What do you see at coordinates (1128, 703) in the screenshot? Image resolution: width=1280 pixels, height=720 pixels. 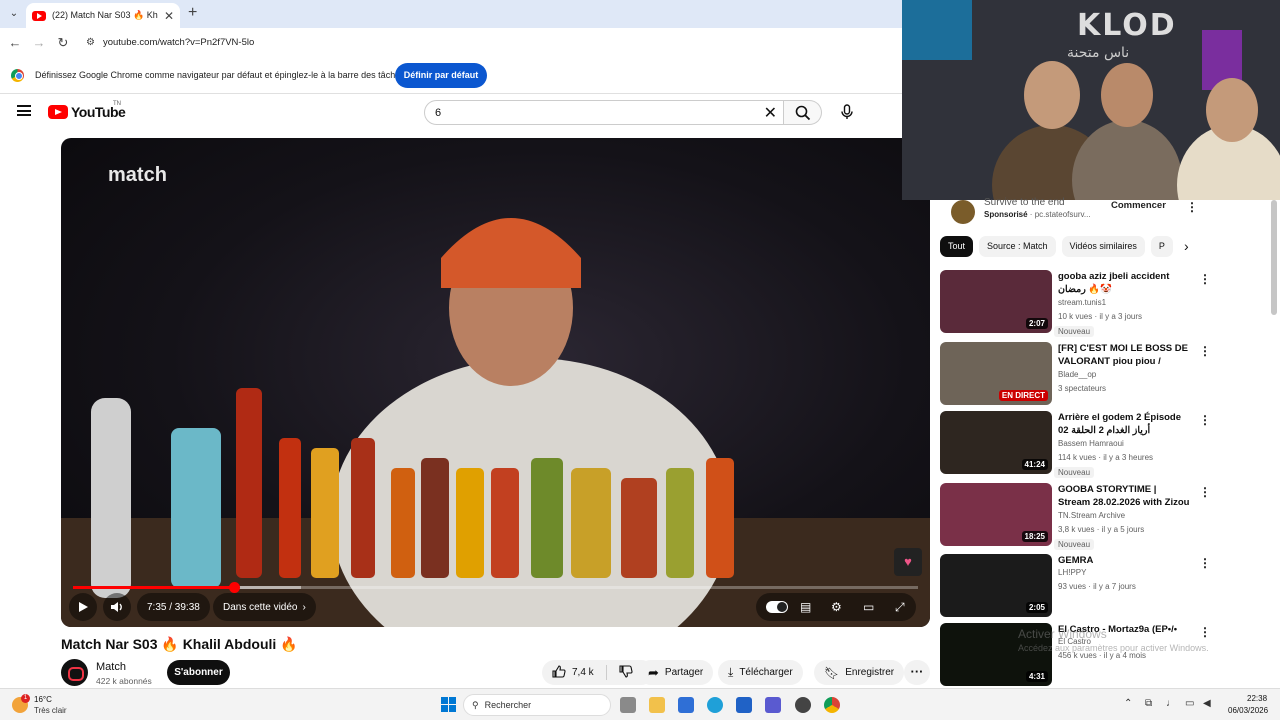 I see `tray-chevron-icon: ⌃` at bounding box center [1128, 703].